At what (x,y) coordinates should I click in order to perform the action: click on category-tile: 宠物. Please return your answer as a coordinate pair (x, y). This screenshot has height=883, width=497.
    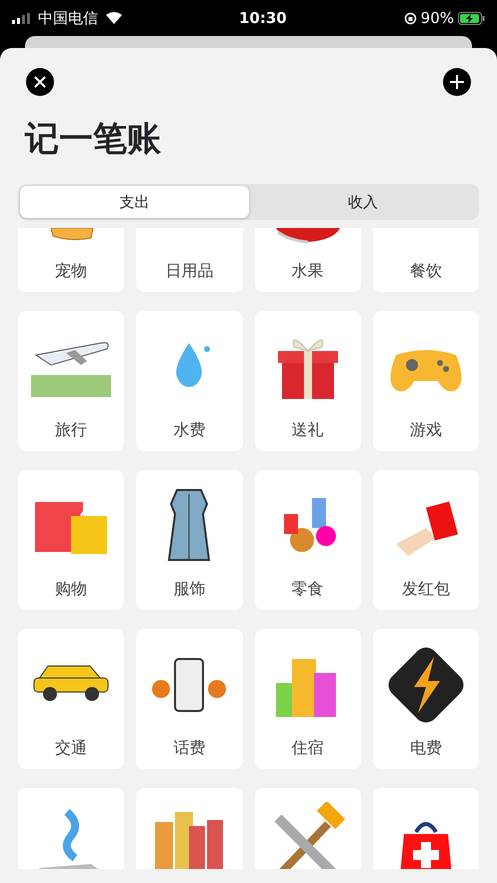
    Looking at the image, I should click on (71, 260).